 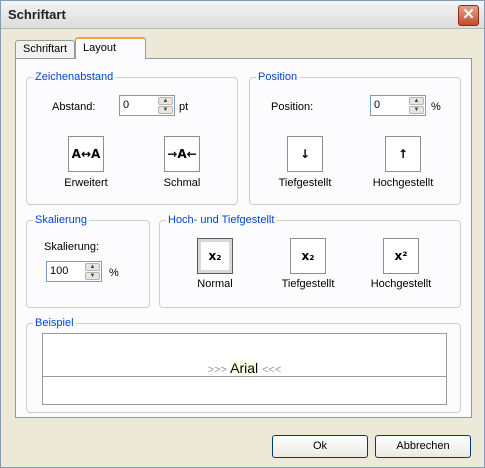 What do you see at coordinates (72, 247) in the screenshot?
I see `skalierung-label: Skalierung:` at bounding box center [72, 247].